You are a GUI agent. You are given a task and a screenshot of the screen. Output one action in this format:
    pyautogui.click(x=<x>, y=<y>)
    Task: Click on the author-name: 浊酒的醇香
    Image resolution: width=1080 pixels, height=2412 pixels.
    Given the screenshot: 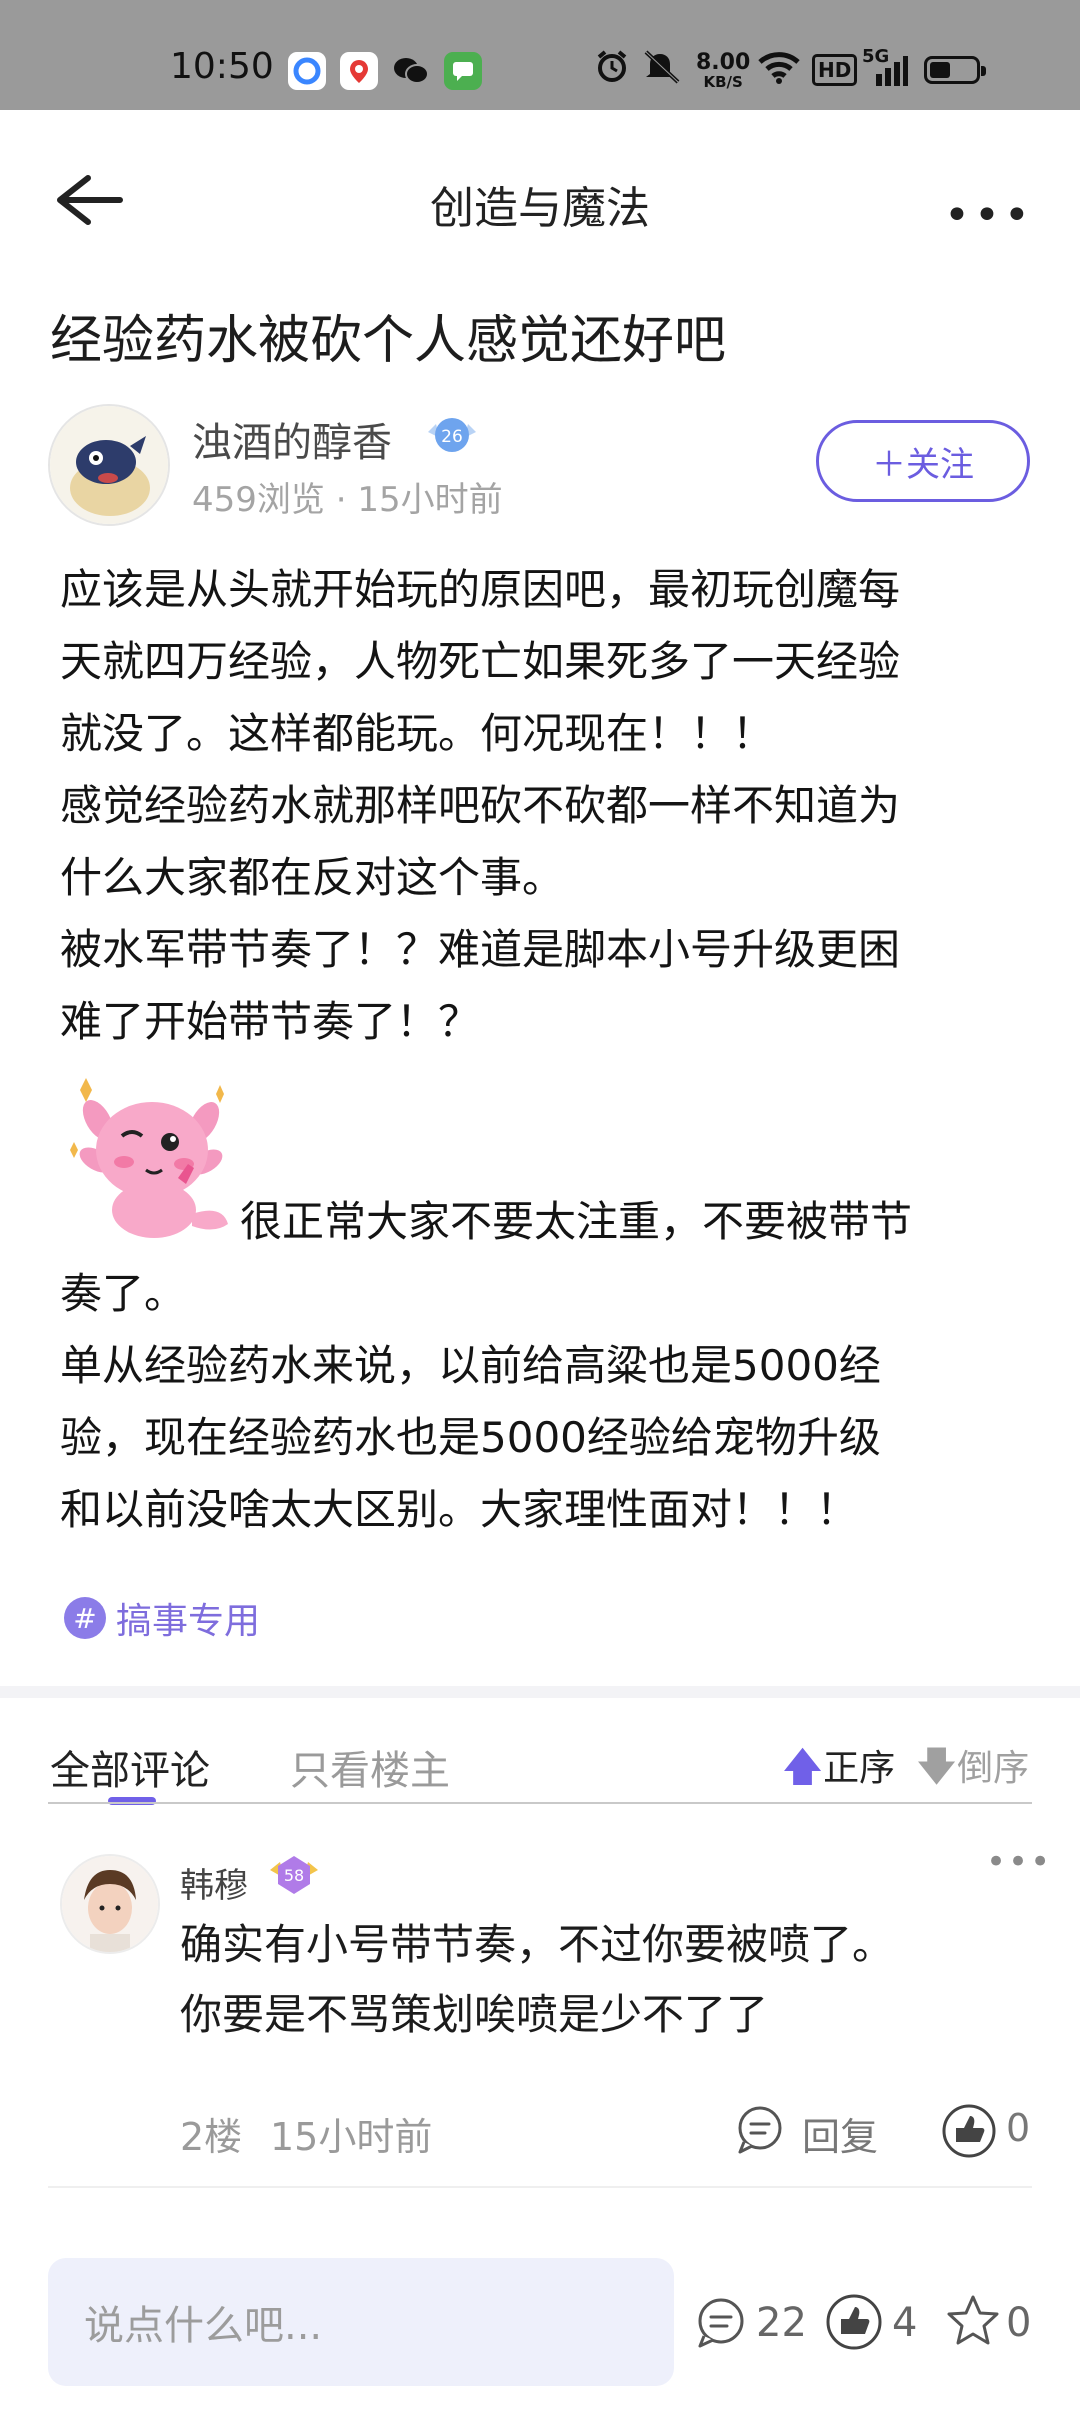 What is the action you would take?
    pyautogui.click(x=292, y=439)
    